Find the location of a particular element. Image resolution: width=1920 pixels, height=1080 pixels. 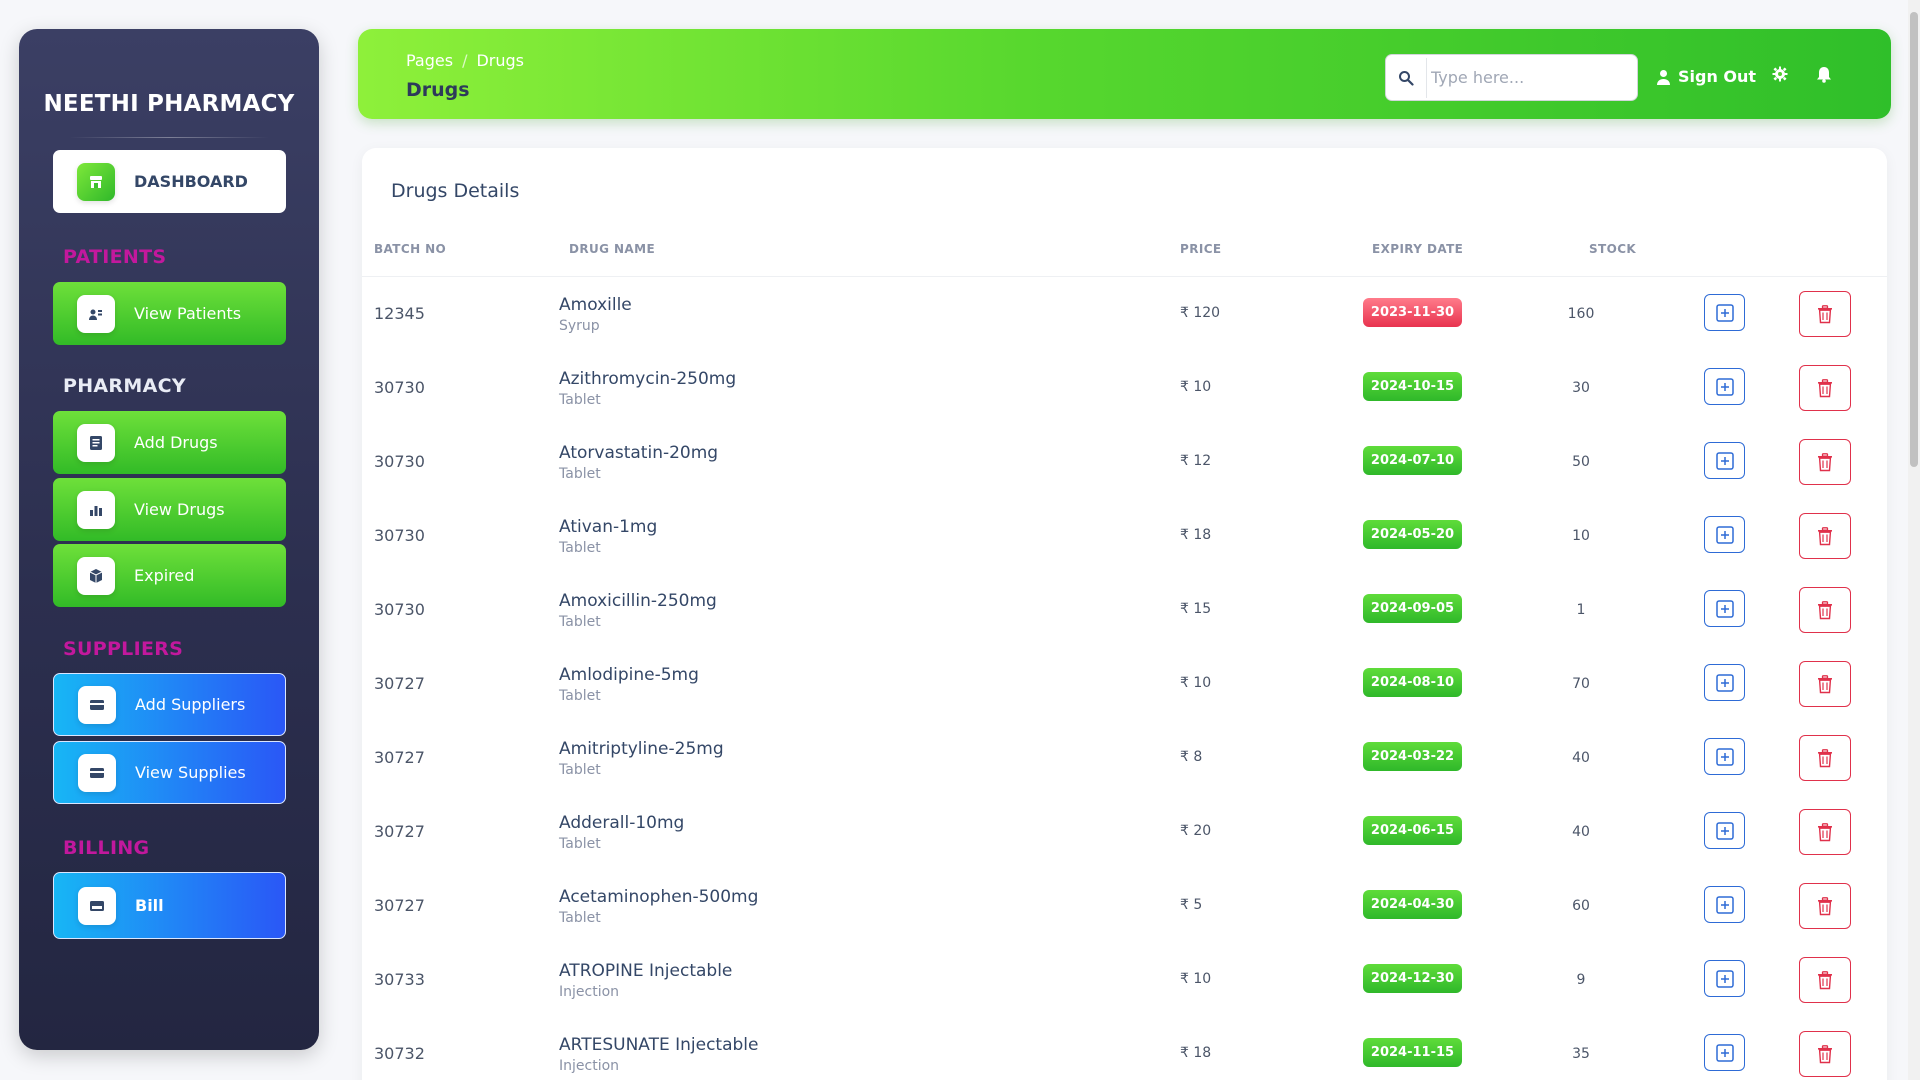

bell-icon is located at coordinates (1824, 77).